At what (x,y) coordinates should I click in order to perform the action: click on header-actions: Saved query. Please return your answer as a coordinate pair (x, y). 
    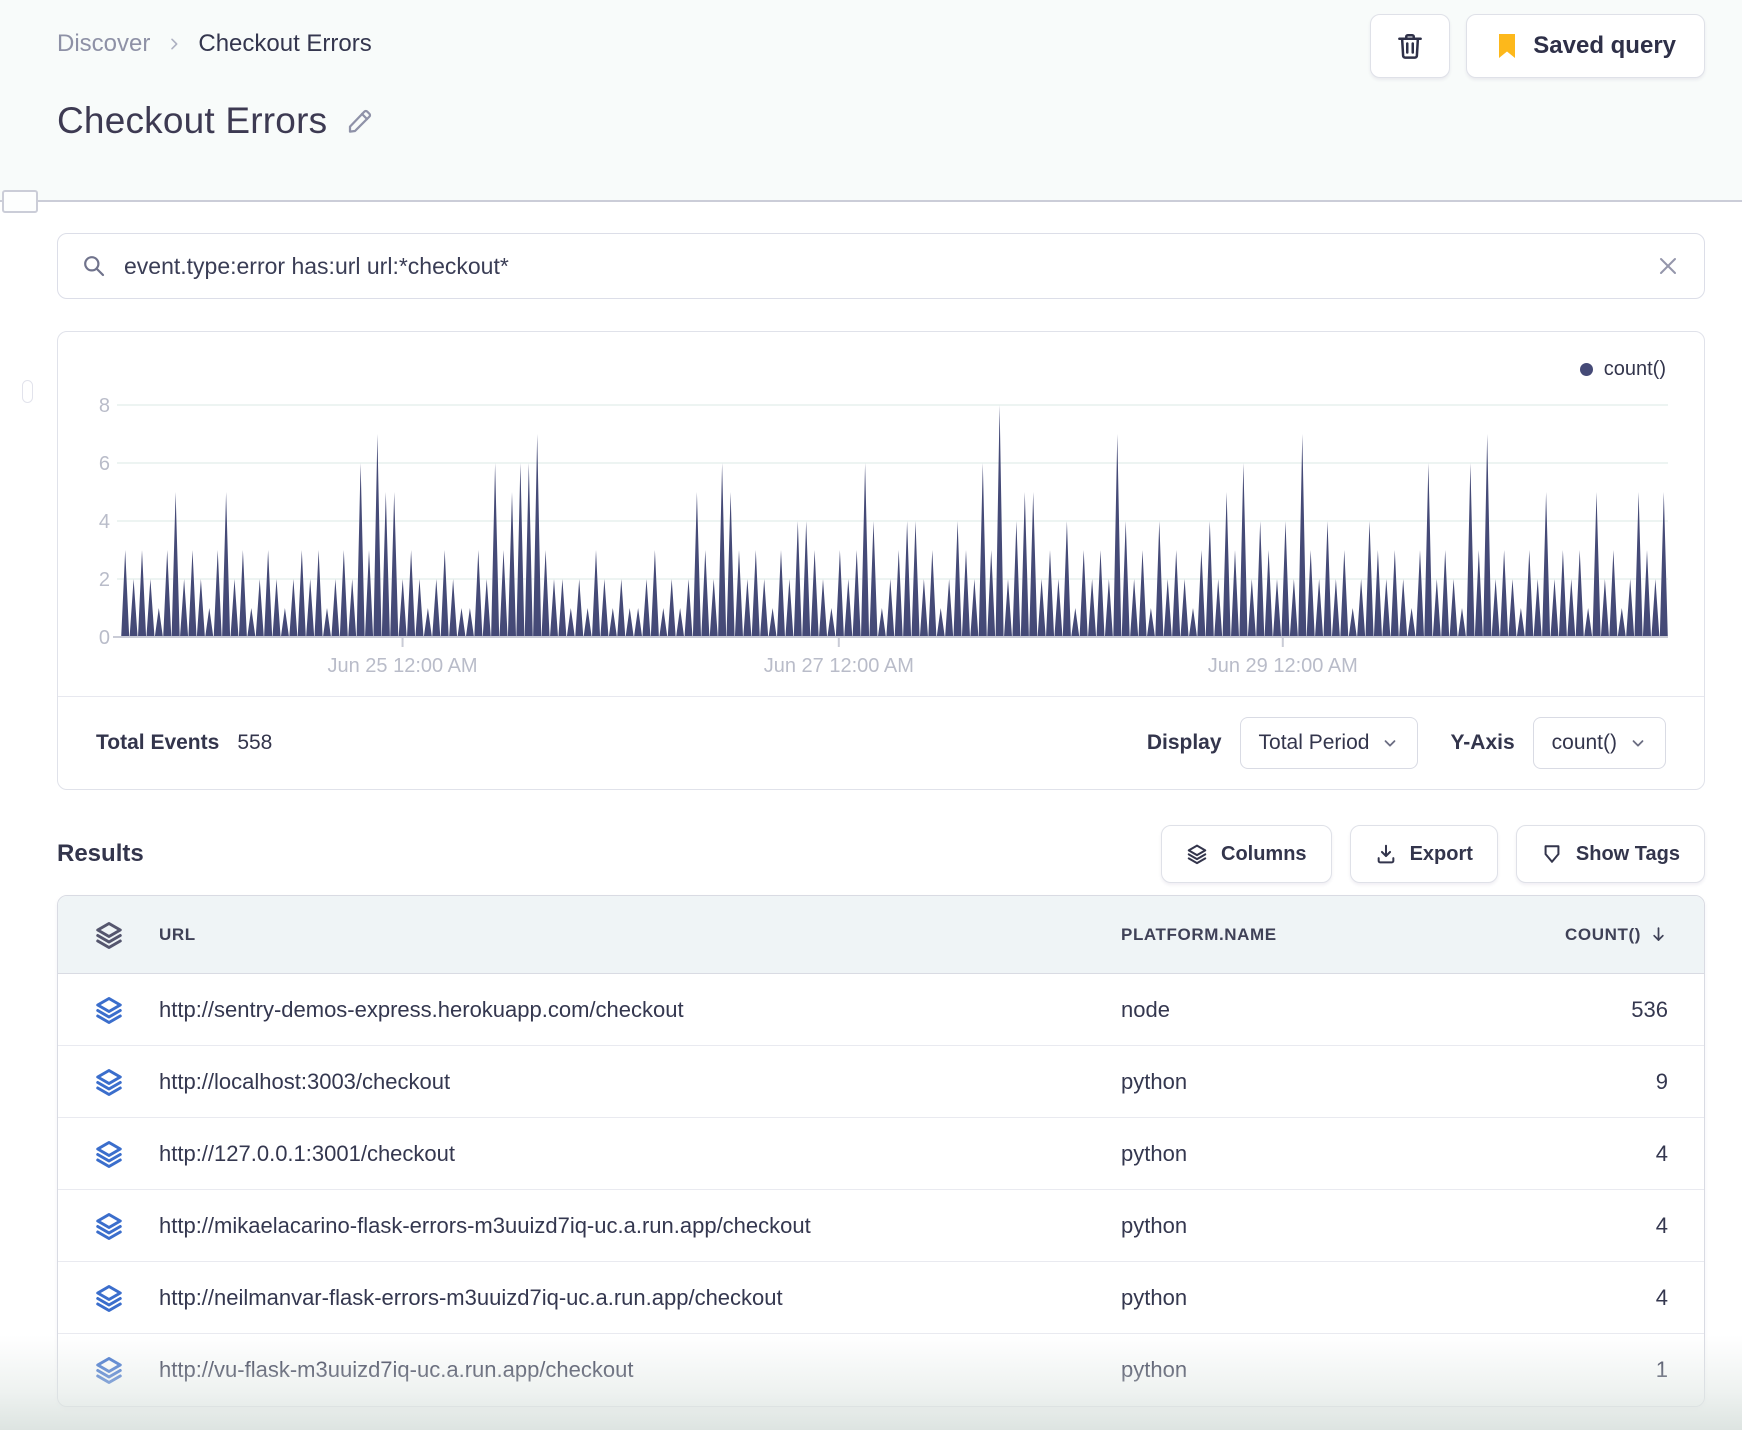
    Looking at the image, I should click on (1537, 46).